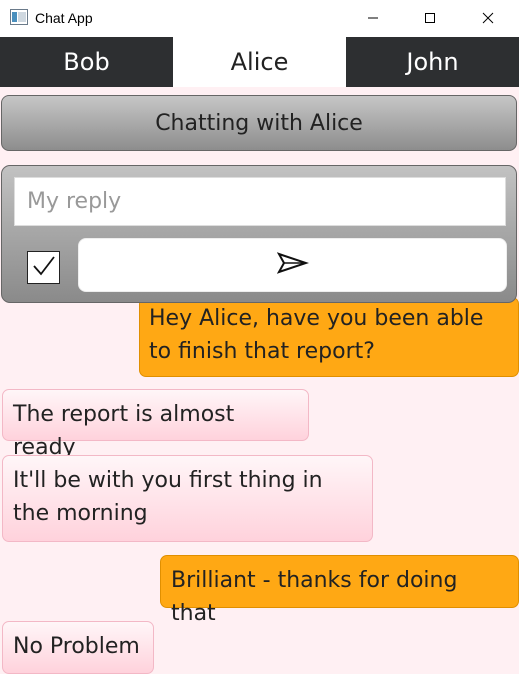 The height and width of the screenshot is (674, 519). What do you see at coordinates (339, 590) in the screenshot?
I see `message-bubble-outgoing: Brilliant - thanks for doing that` at bounding box center [339, 590].